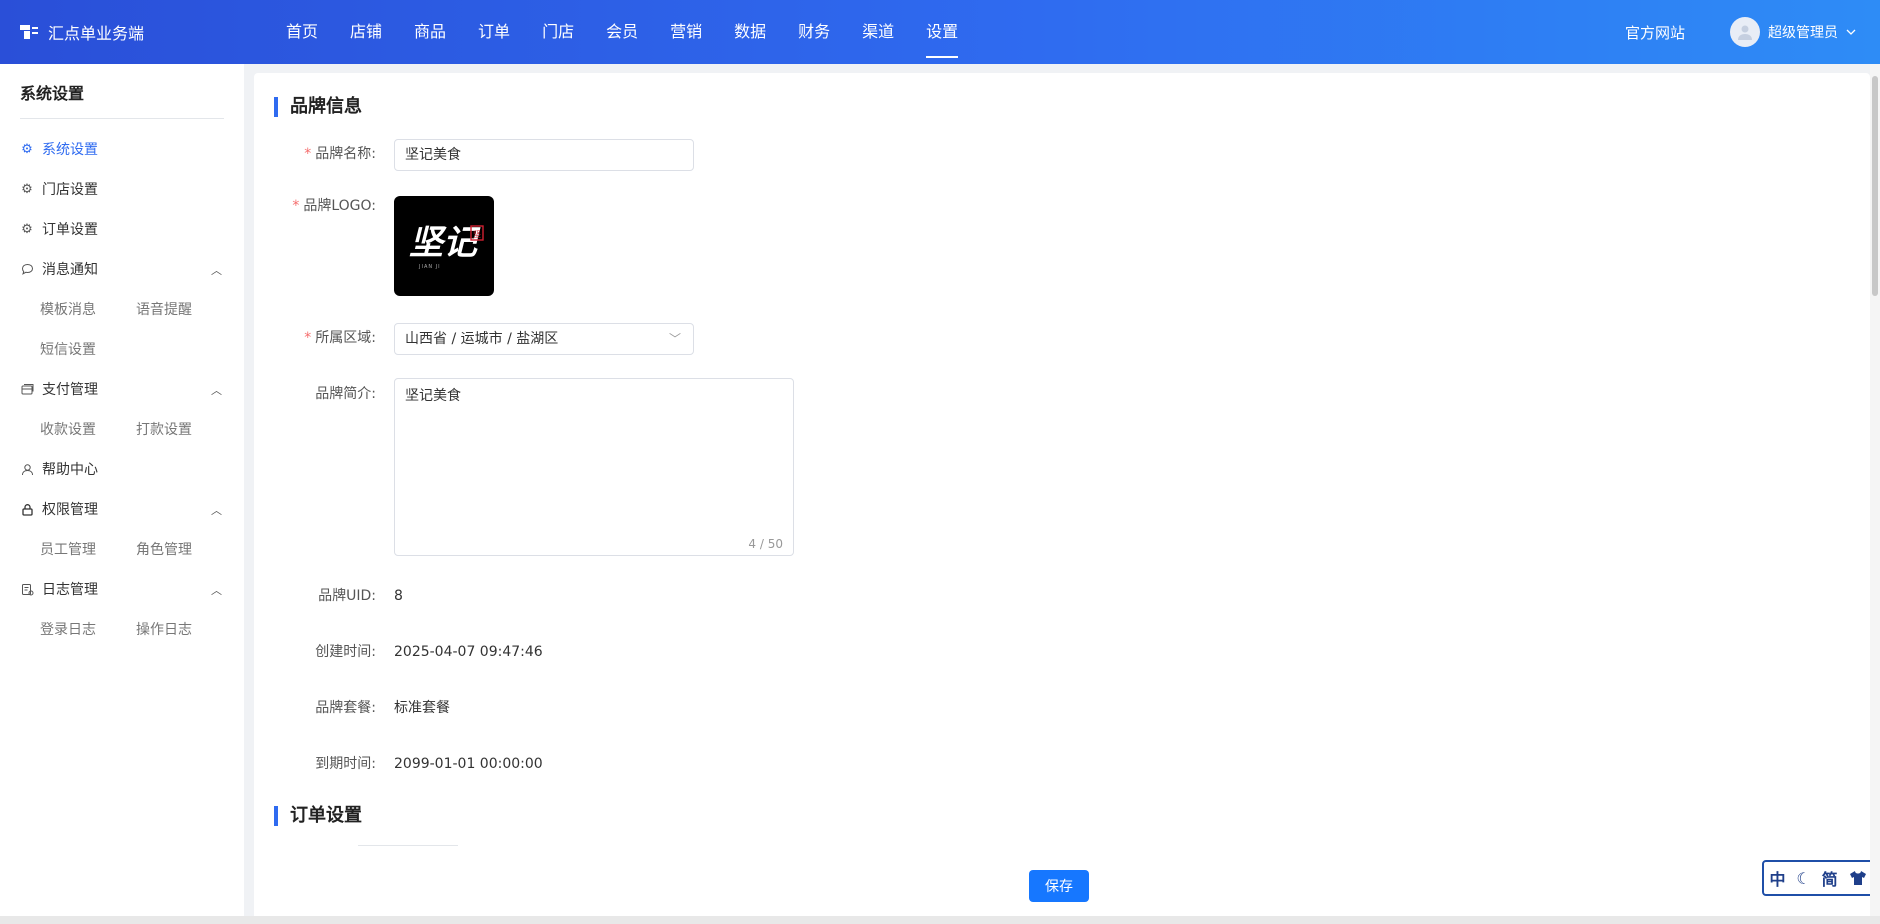 This screenshot has height=924, width=1880. Describe the element at coordinates (27, 389) in the screenshot. I see `card-icon` at that location.